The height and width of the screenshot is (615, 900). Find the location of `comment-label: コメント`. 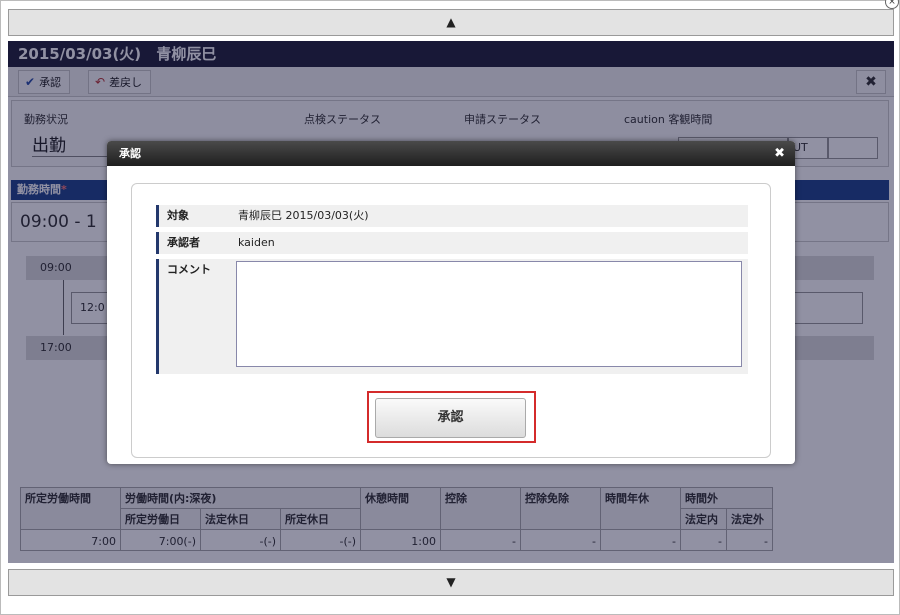

comment-label: コメント is located at coordinates (193, 316).